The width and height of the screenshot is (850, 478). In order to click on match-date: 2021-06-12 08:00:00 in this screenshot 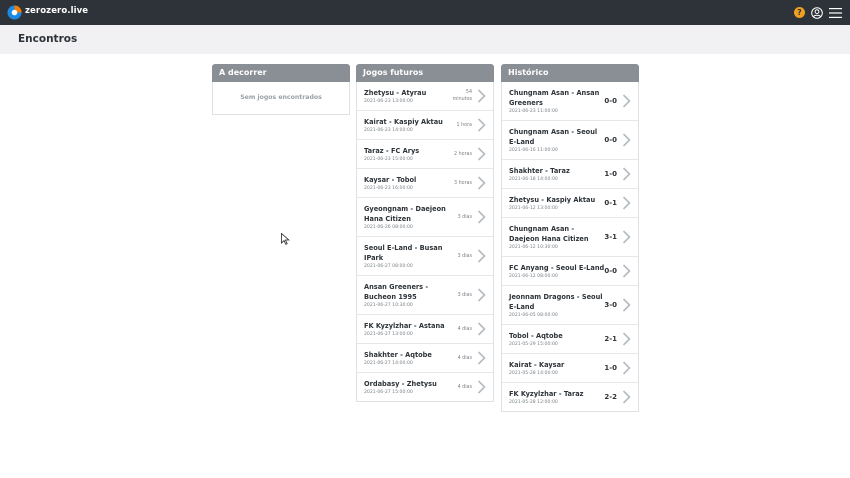, I will do `click(533, 276)`.